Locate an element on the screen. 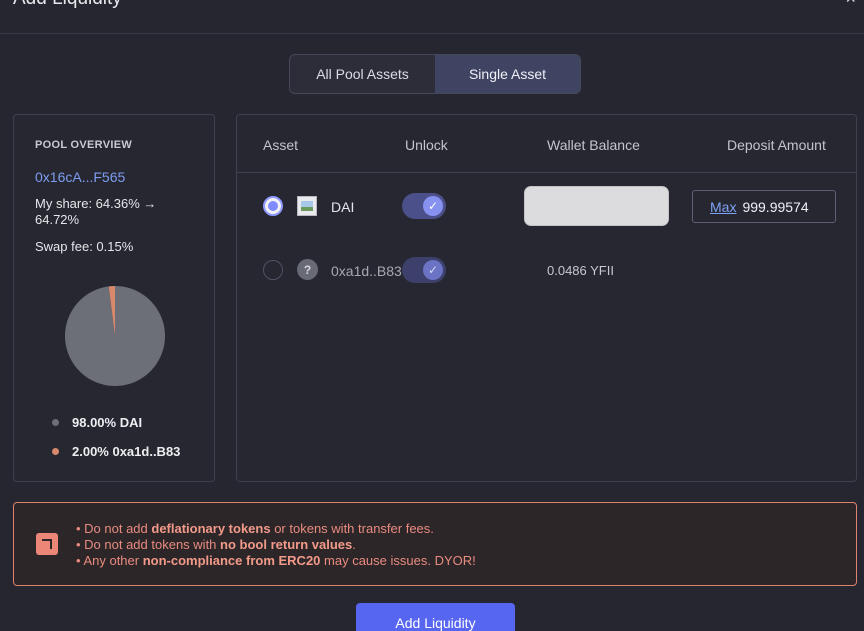 The width and height of the screenshot is (864, 631). legend-item-0xa1d: 2.00% 0xa1d..B83 is located at coordinates (116, 451).